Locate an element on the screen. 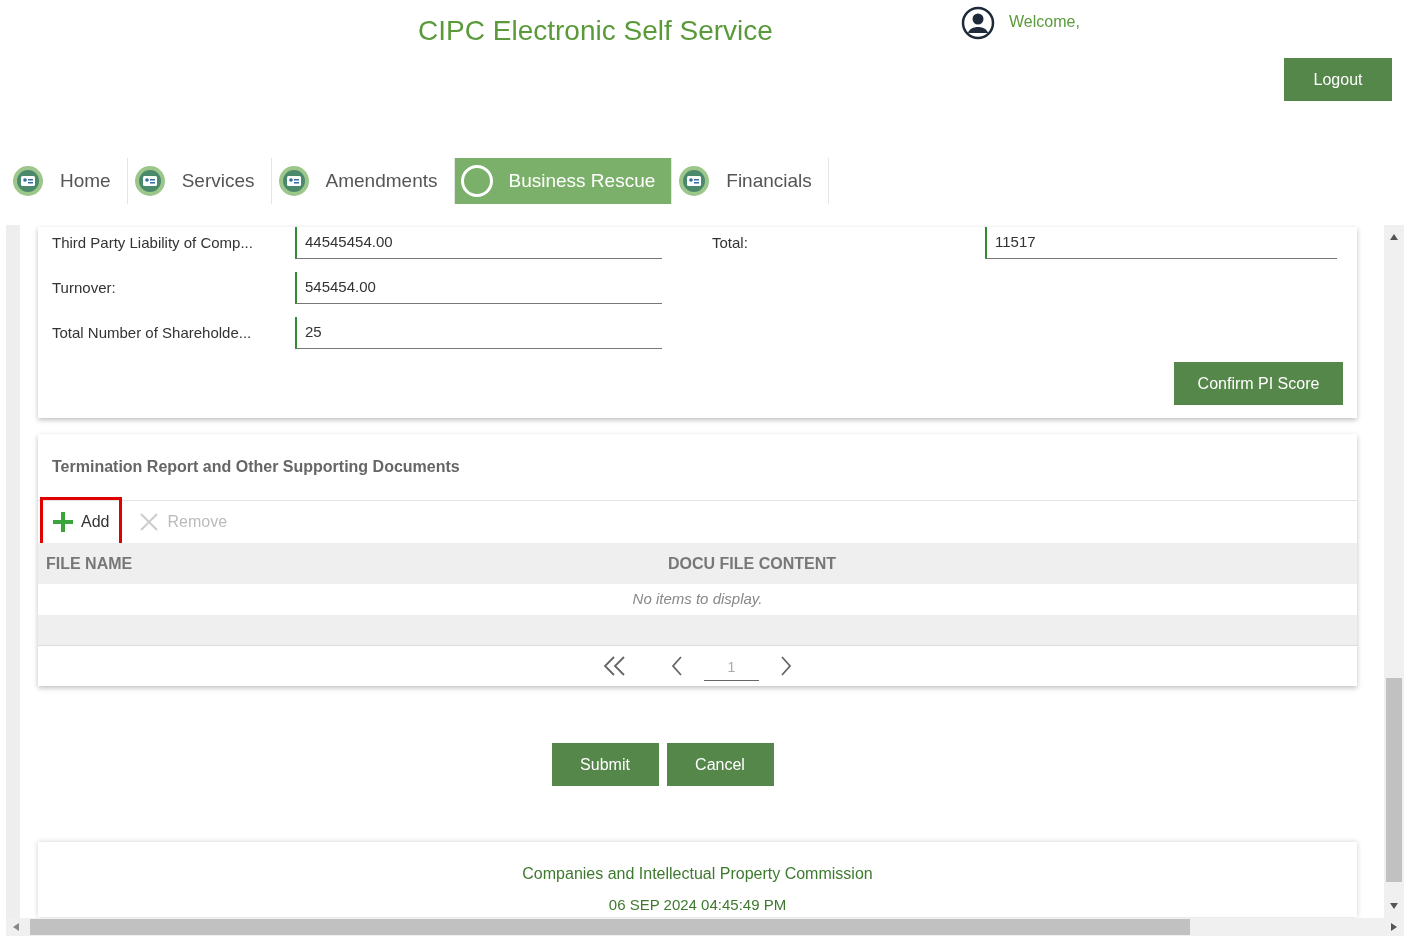 This screenshot has width=1411, height=936. footer-organization: Companies and Intellectual Property Commission is located at coordinates (697, 874).